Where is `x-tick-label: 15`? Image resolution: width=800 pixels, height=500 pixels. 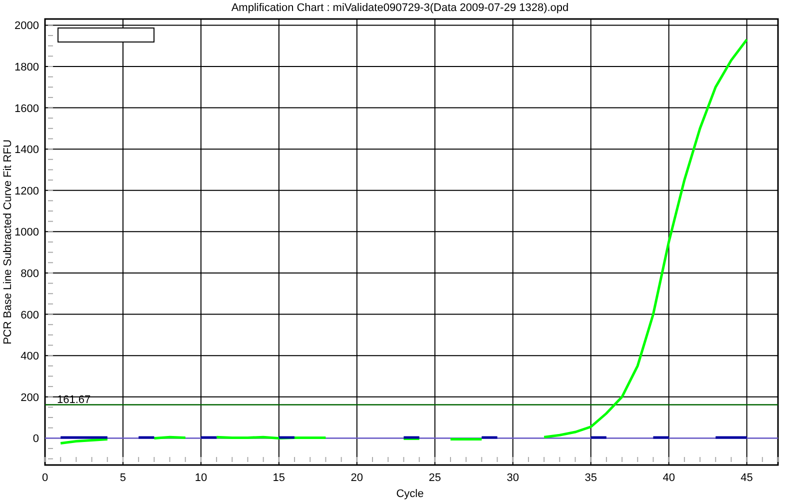
x-tick-label: 15 is located at coordinates (279, 478).